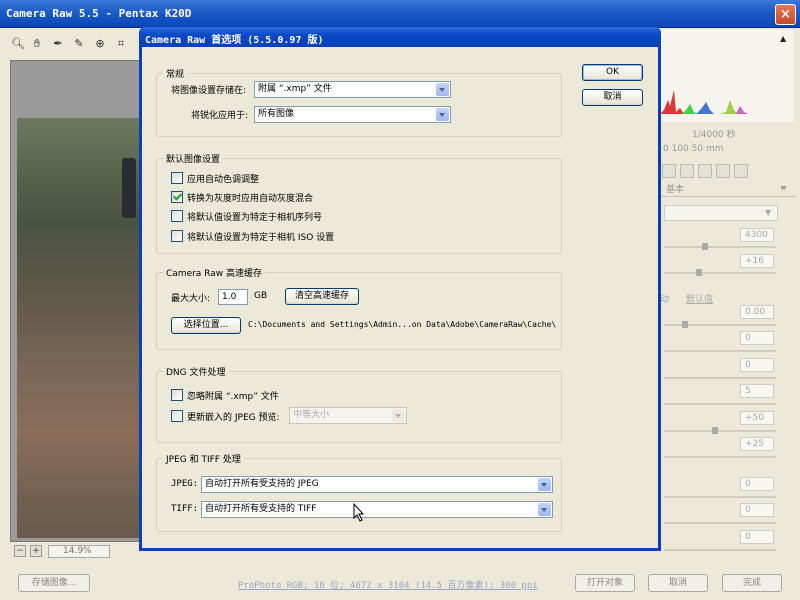  What do you see at coordinates (757, 537) in the screenshot?
I see `saturation-value: 0` at bounding box center [757, 537].